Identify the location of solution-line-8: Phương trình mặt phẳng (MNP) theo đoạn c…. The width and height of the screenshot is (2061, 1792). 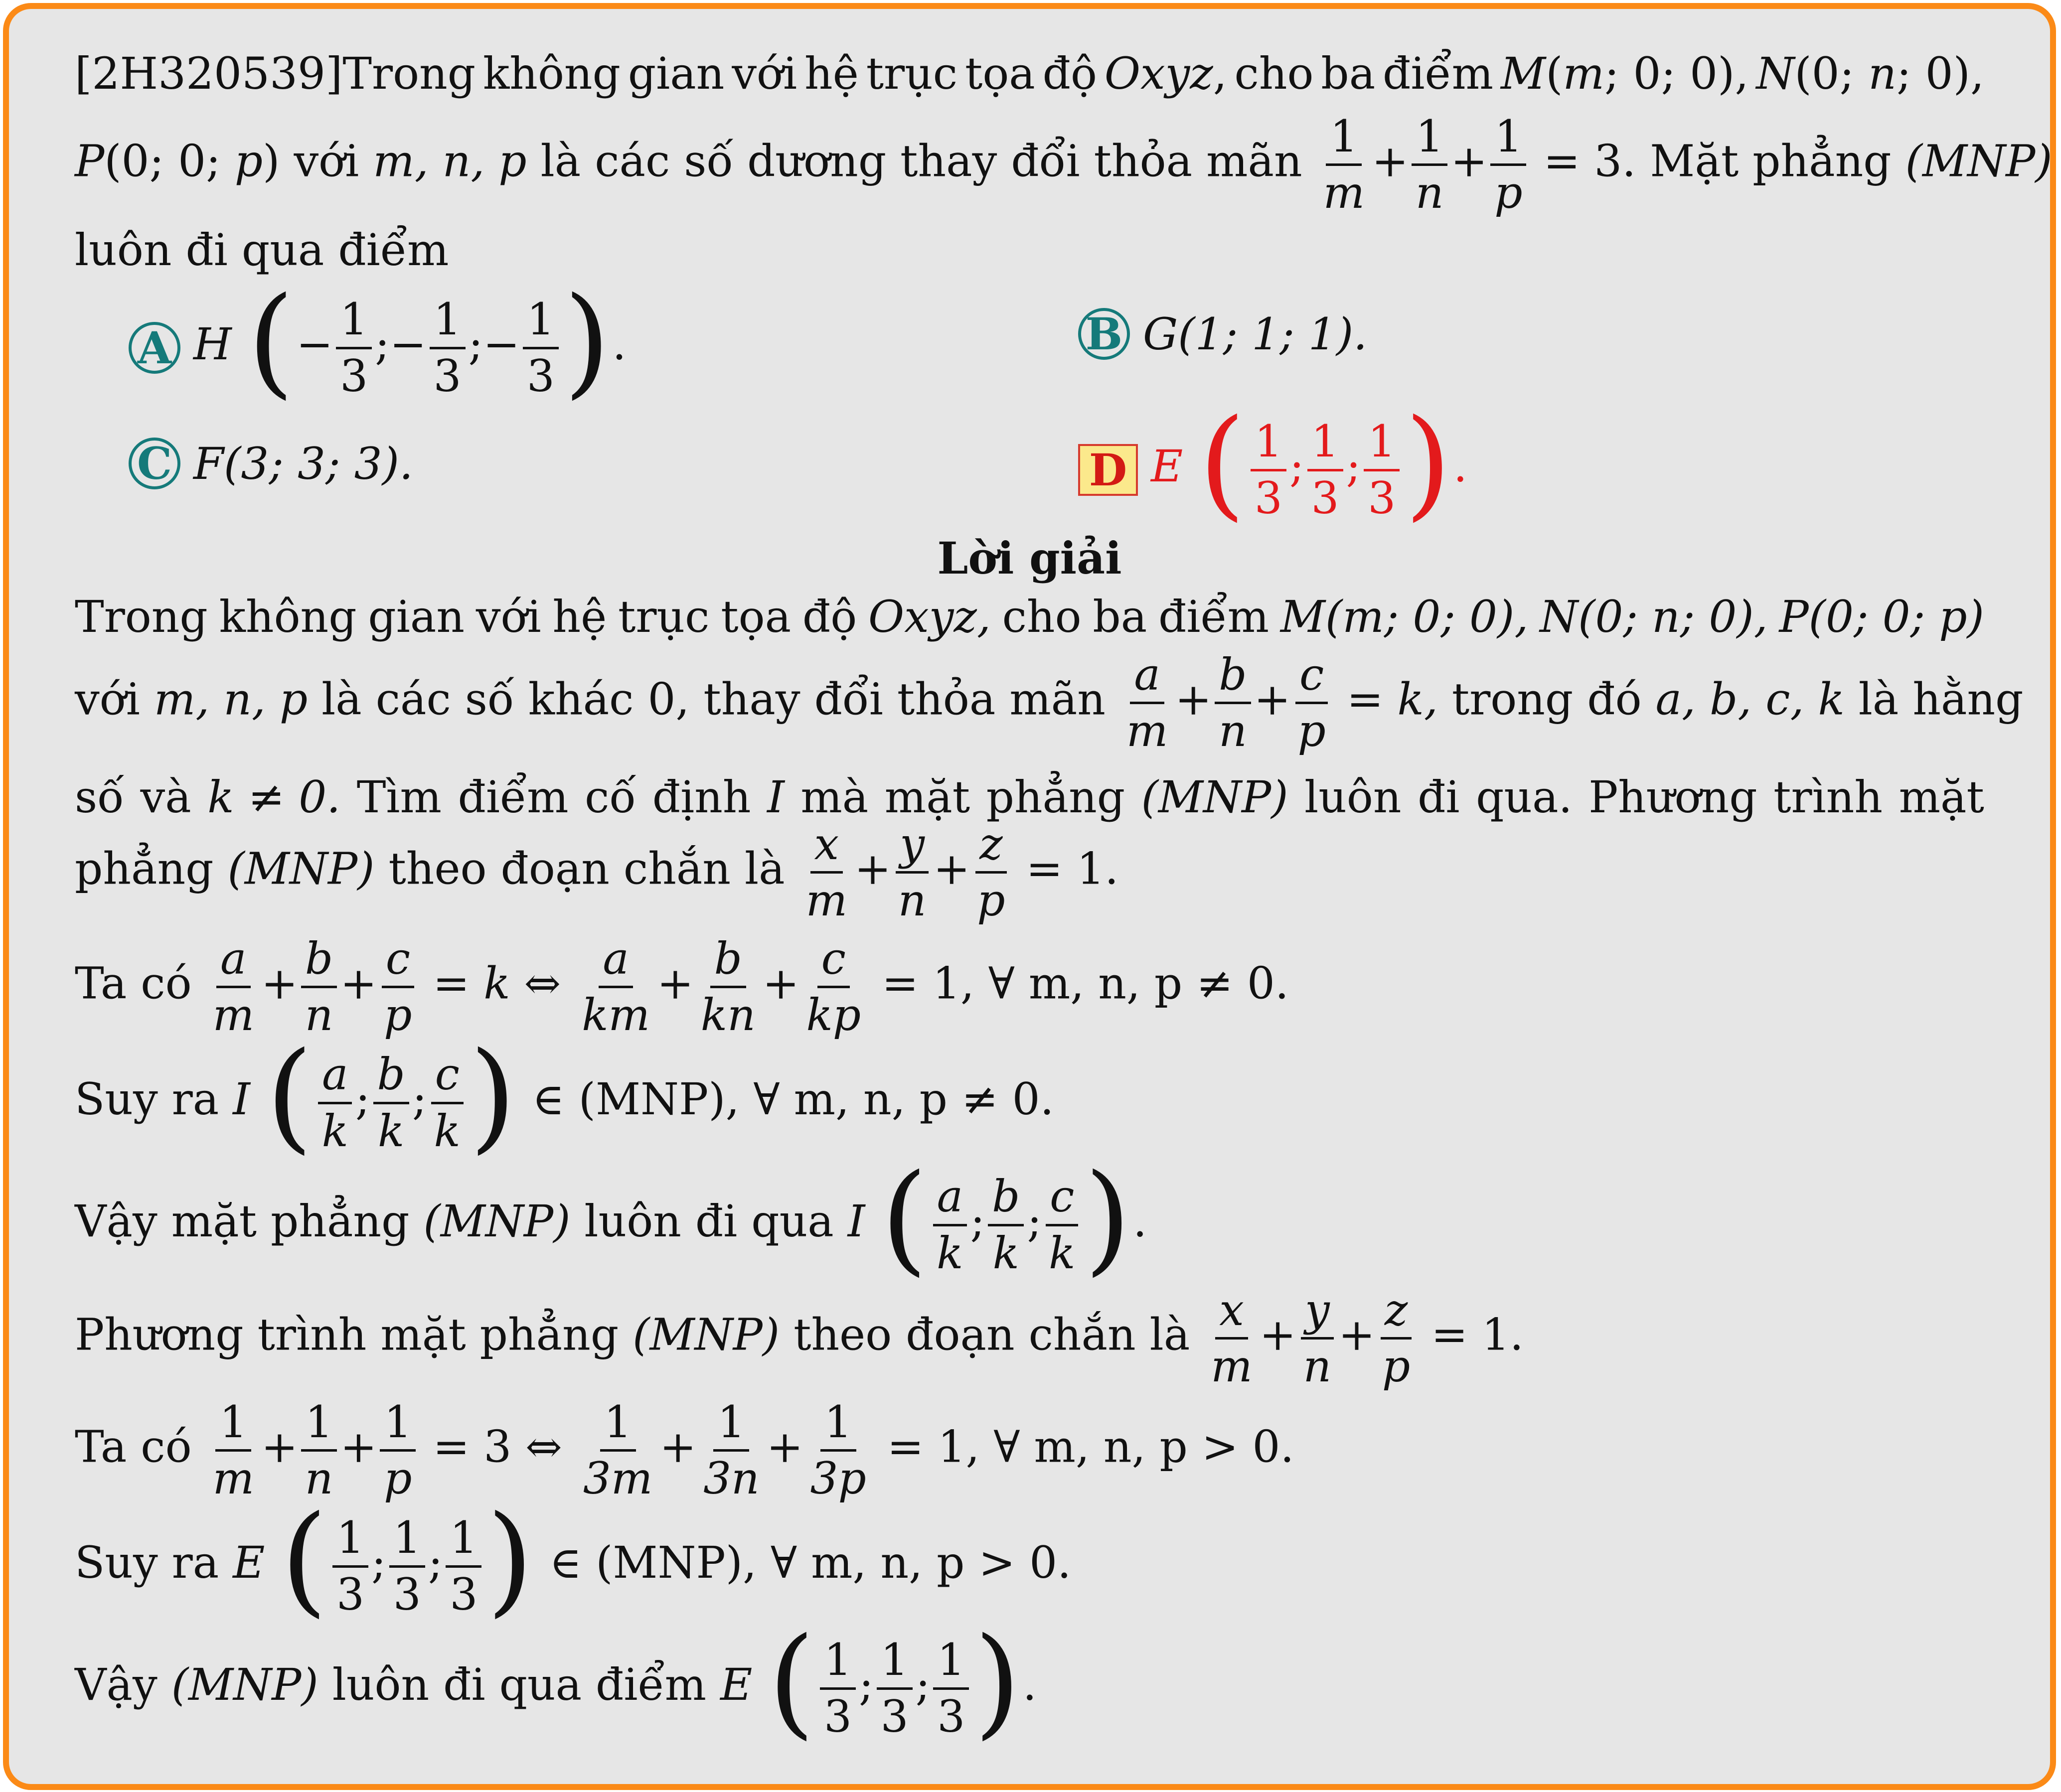
(799, 1338).